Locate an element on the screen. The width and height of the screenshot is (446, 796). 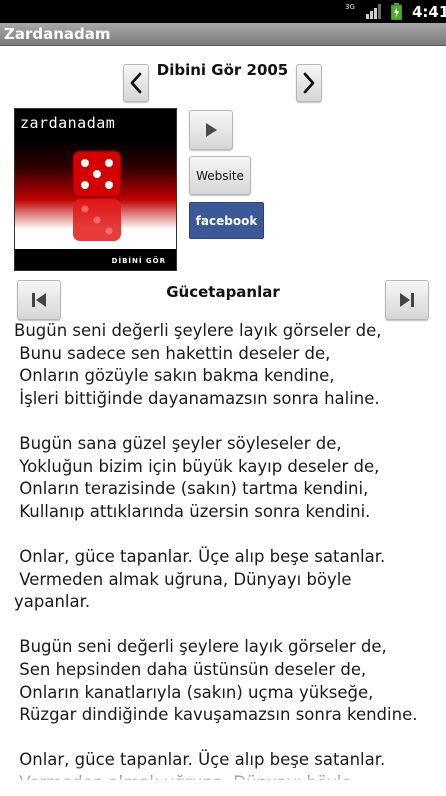
dice-icon is located at coordinates (97, 195).